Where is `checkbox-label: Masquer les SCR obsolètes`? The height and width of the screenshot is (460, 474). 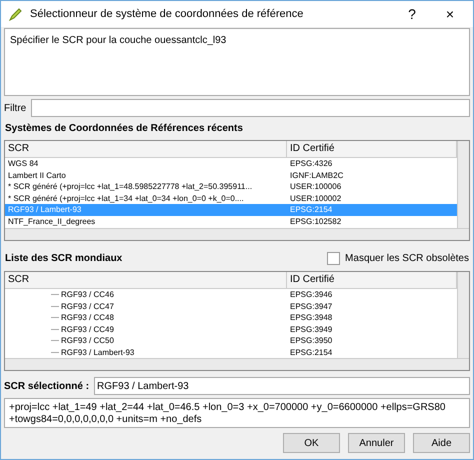
checkbox-label: Masquer les SCR obsolètes is located at coordinates (407, 258).